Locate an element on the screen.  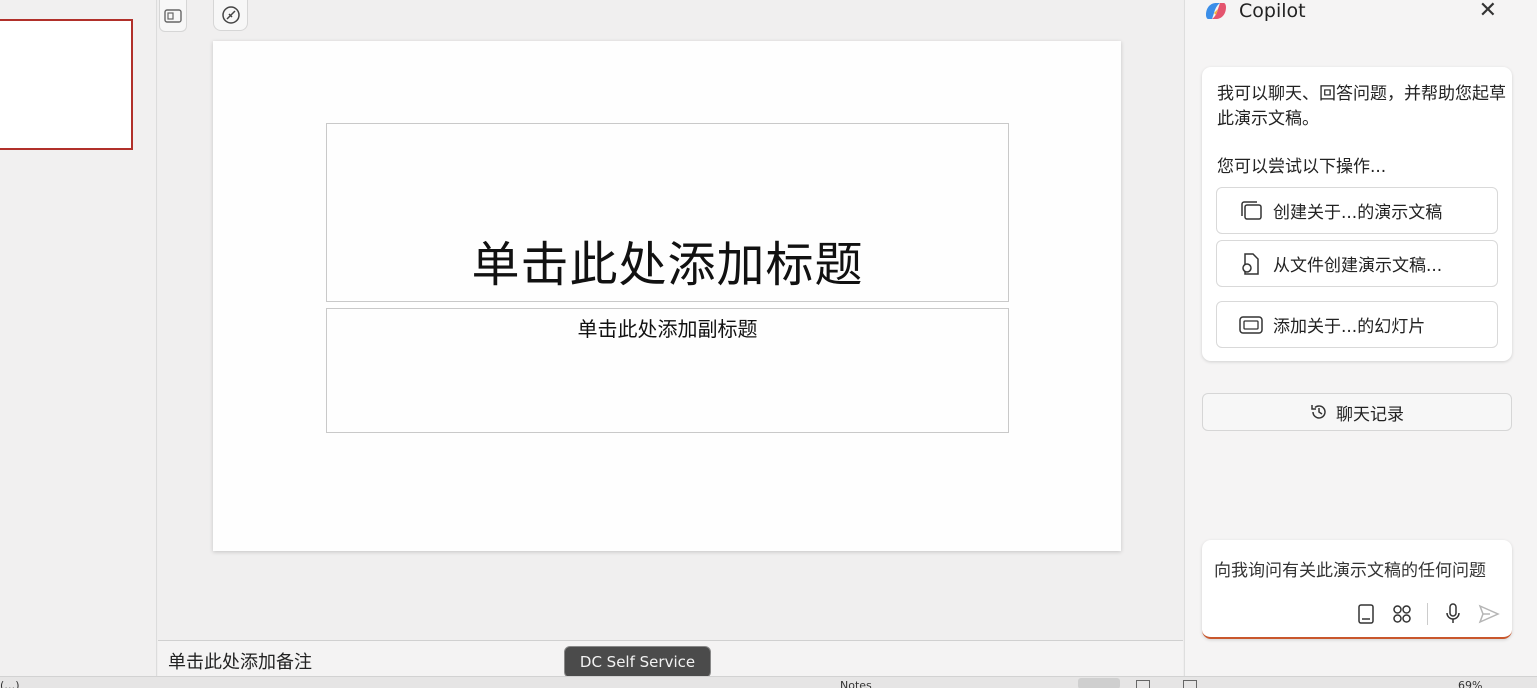
send-icon is located at coordinates (1489, 614).